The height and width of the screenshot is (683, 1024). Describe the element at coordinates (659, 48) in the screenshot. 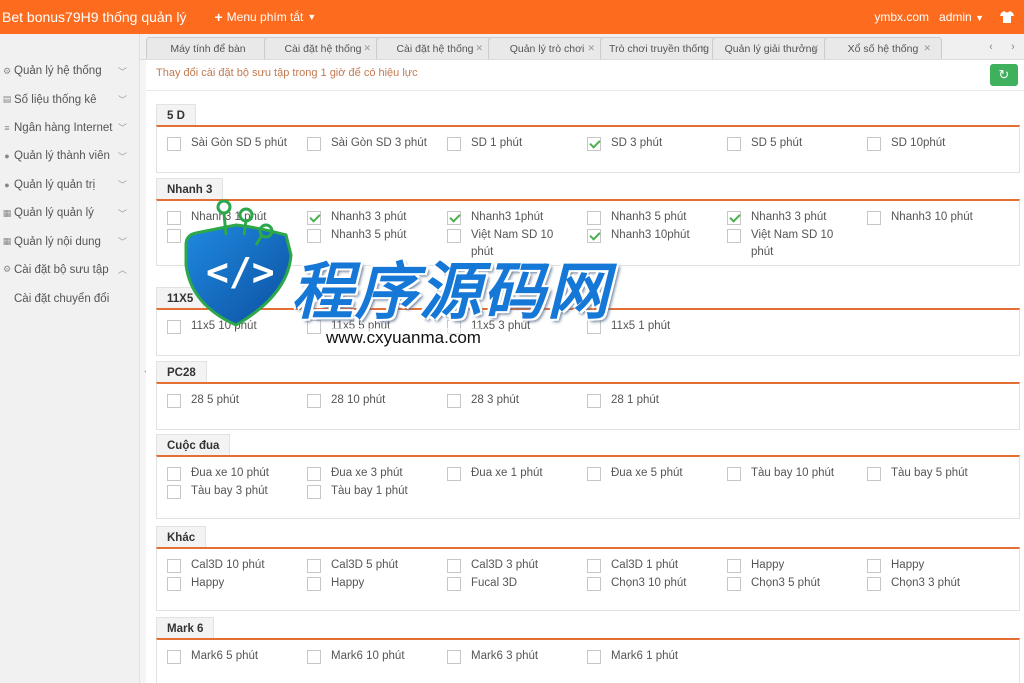

I see `tab: Trò chơi truyền thống ✕` at that location.